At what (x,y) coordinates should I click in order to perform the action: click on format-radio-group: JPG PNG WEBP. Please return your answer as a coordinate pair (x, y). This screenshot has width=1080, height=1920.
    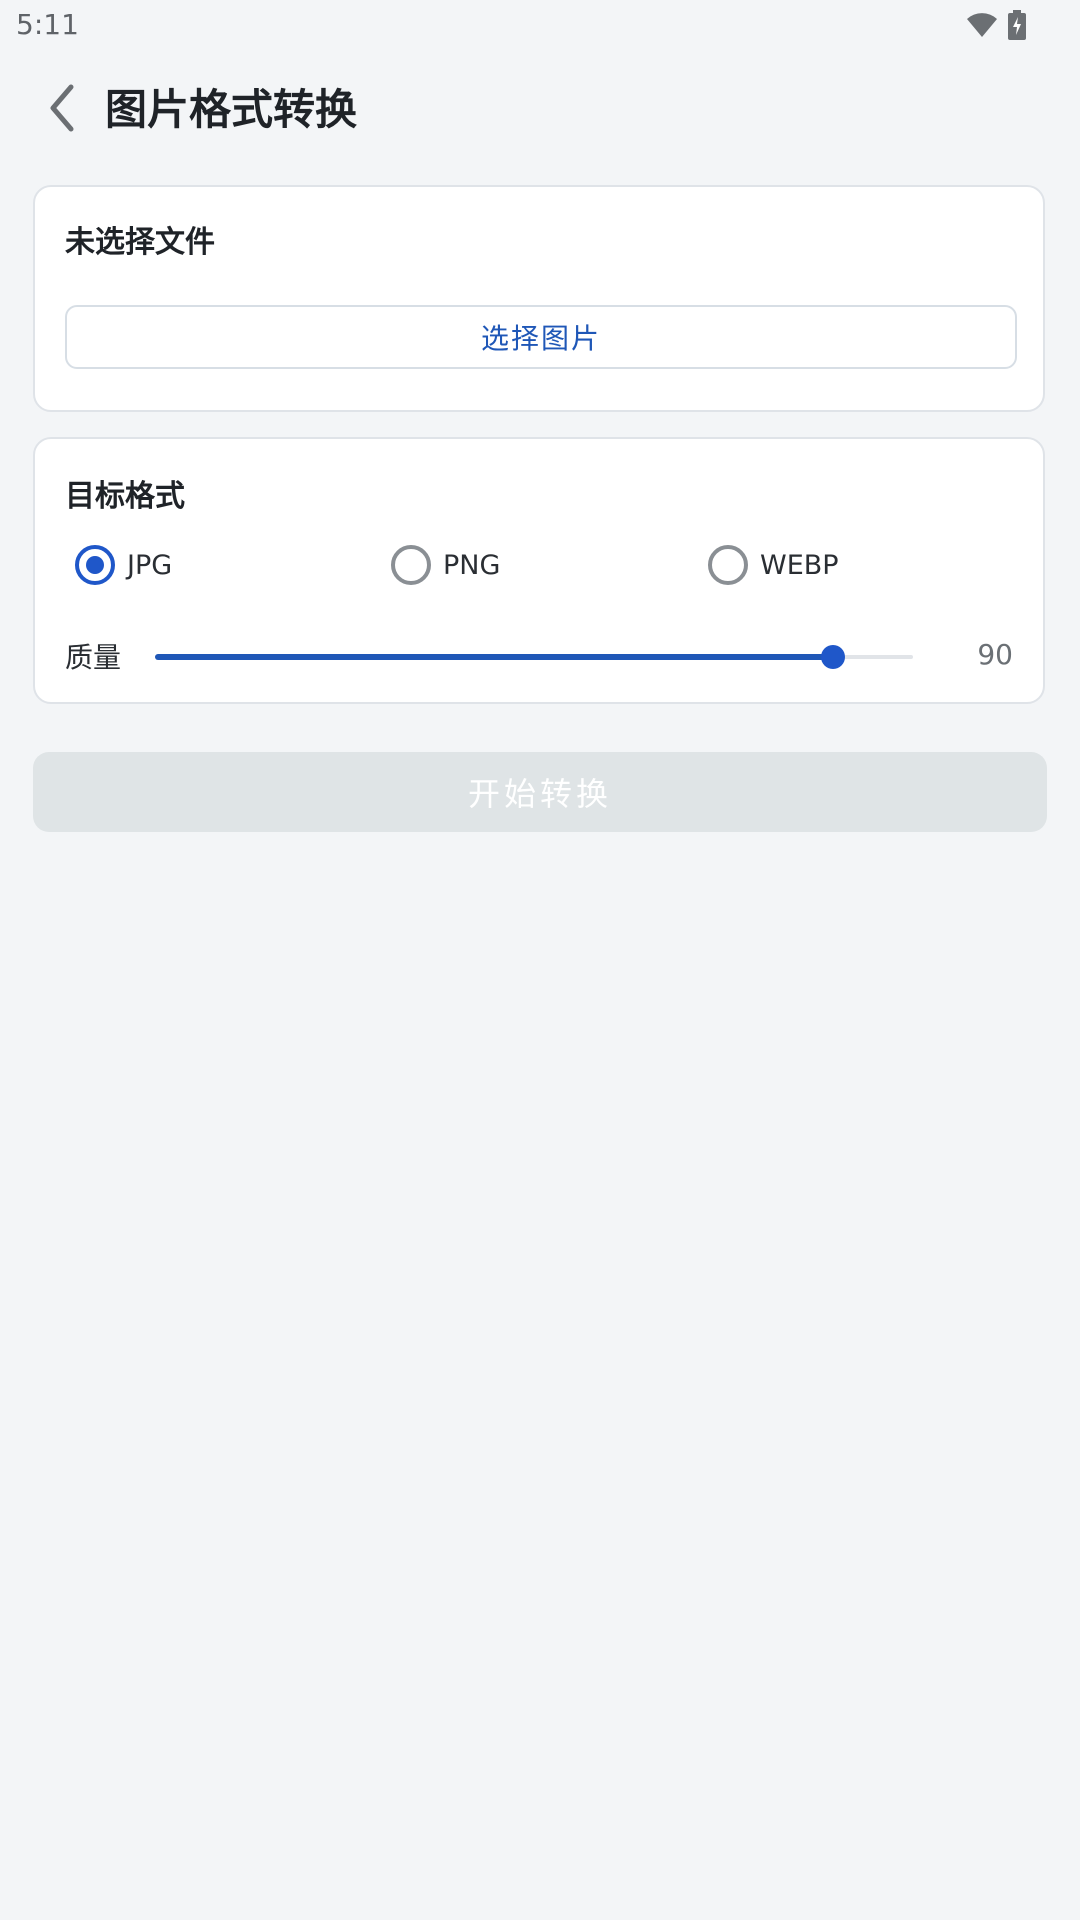
    Looking at the image, I should click on (545, 570).